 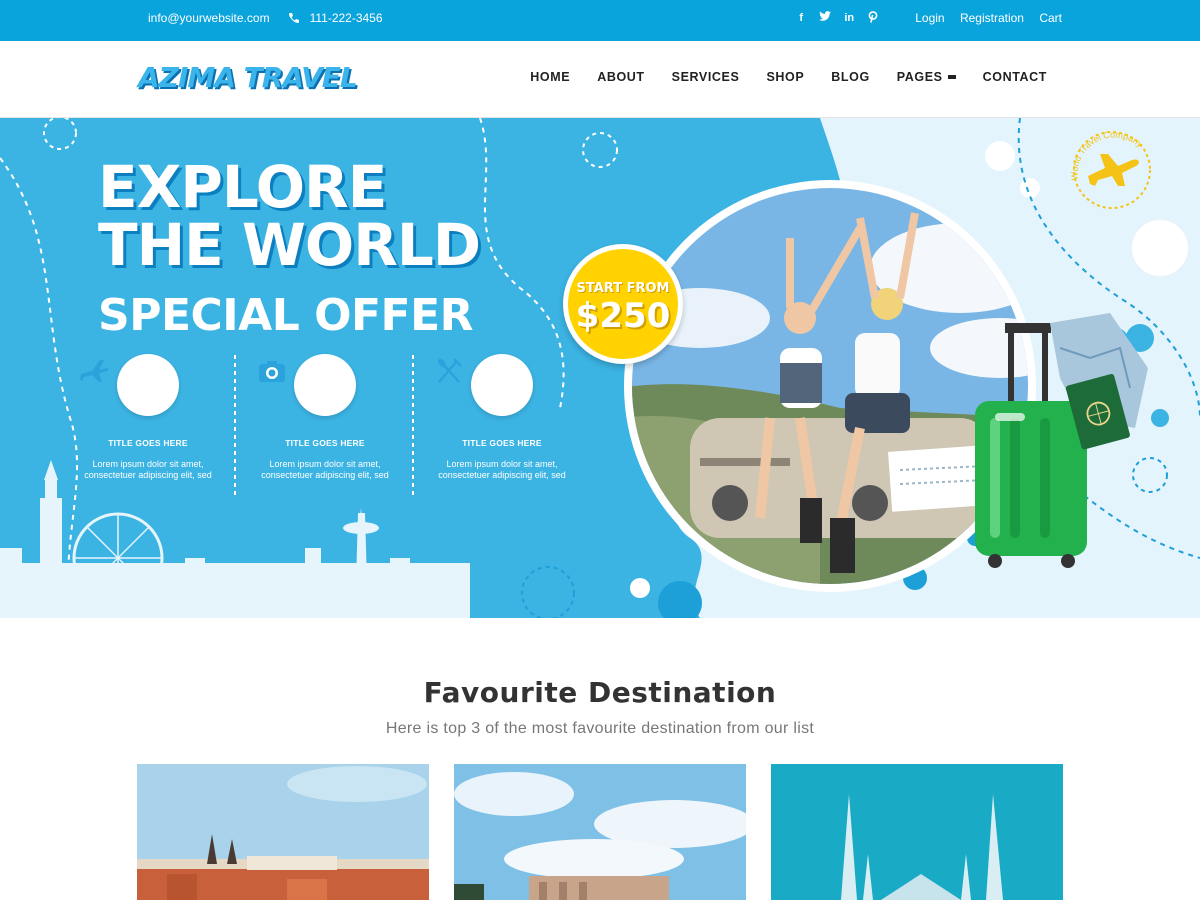 I want to click on headline-line1: EXPLORE, so click(x=242, y=187).